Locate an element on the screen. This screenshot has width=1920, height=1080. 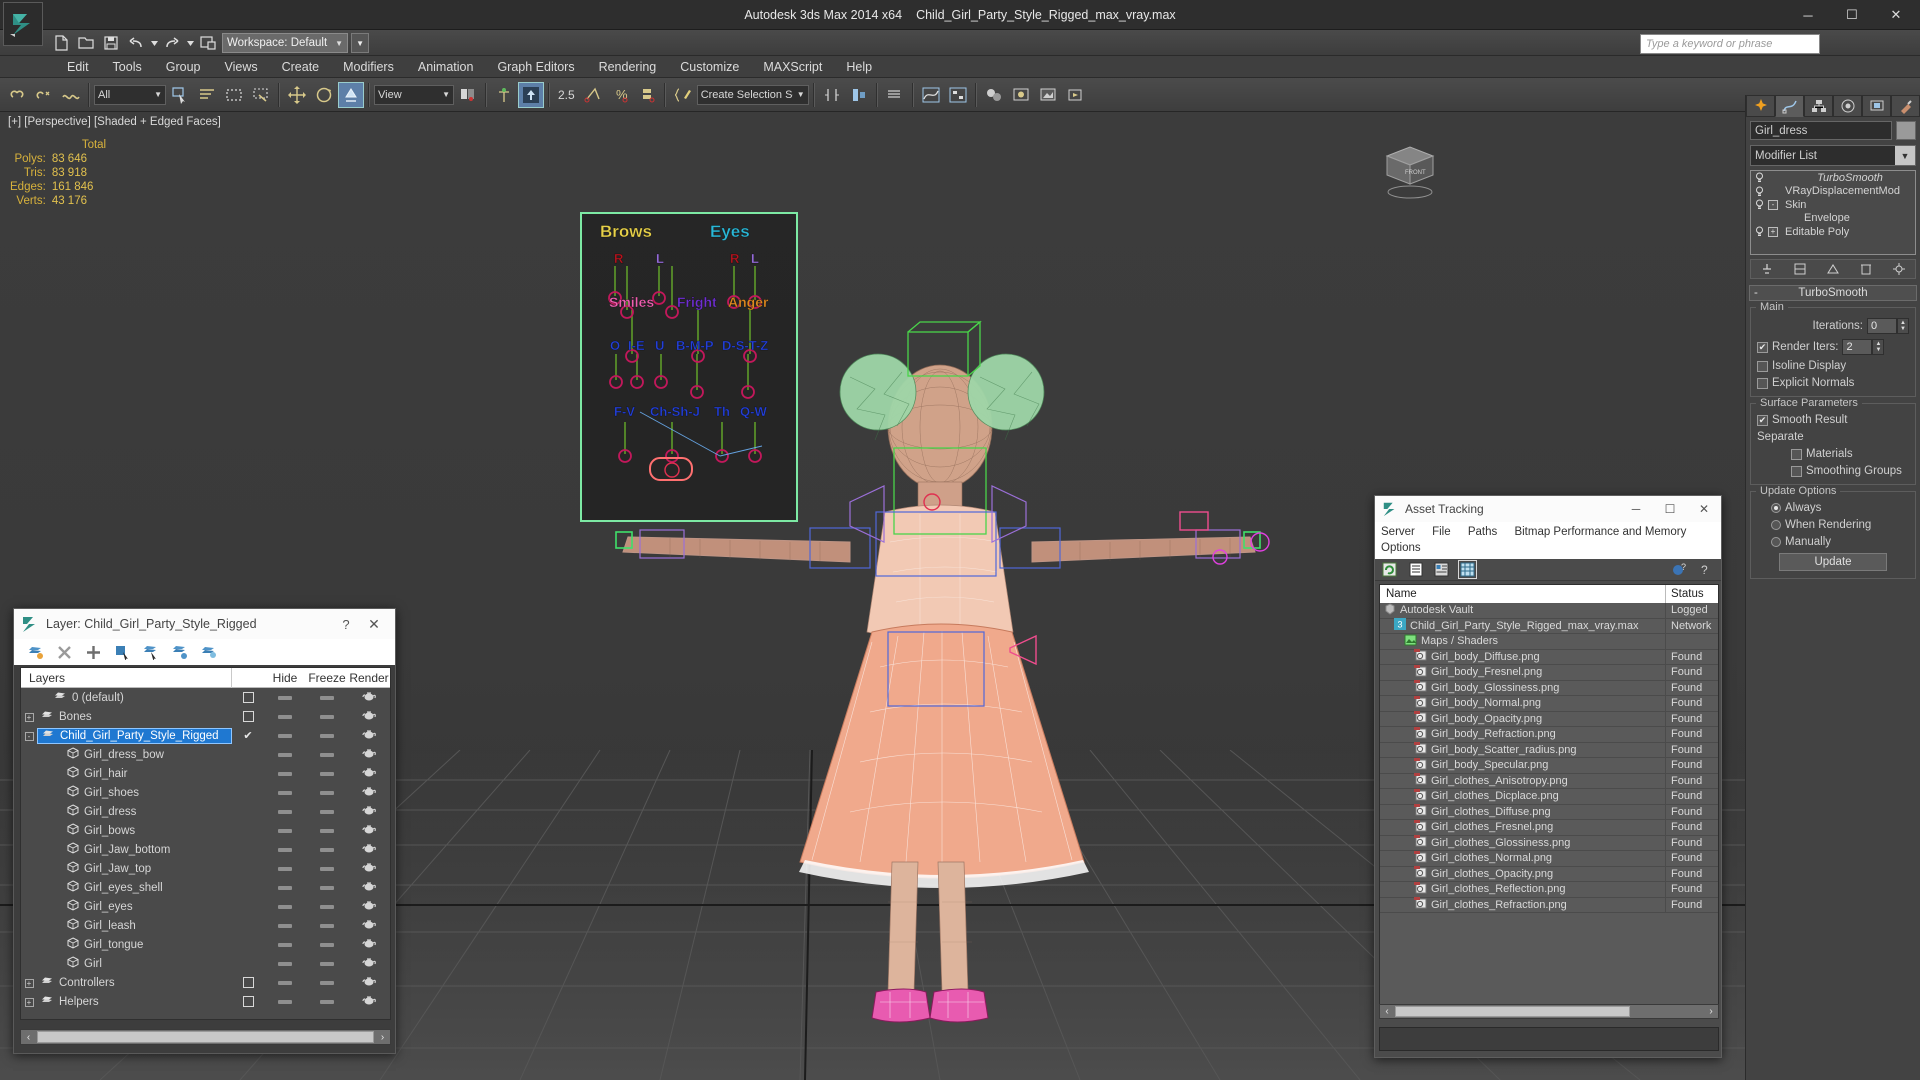
table-row: Girl_clothes_Opacity.png Found is located at coordinates (1549, 874).